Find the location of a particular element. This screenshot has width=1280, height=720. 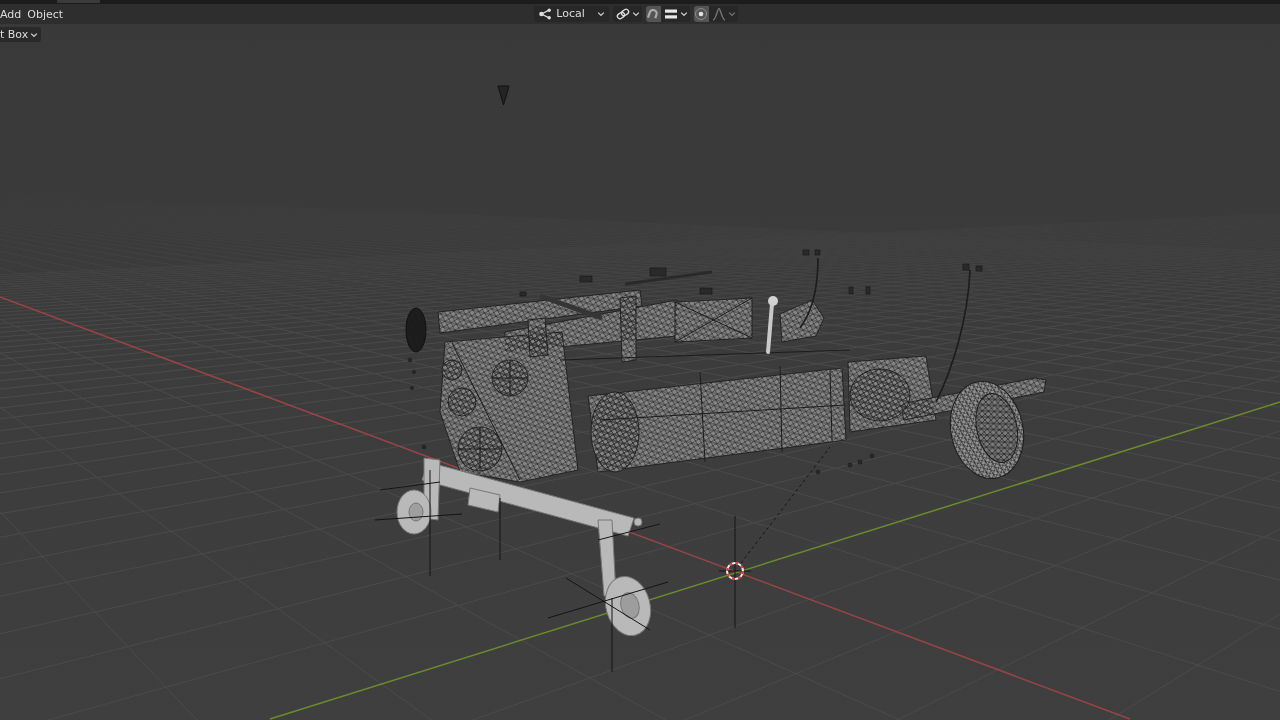

orientation-dropdown: Local is located at coordinates (571, 14).